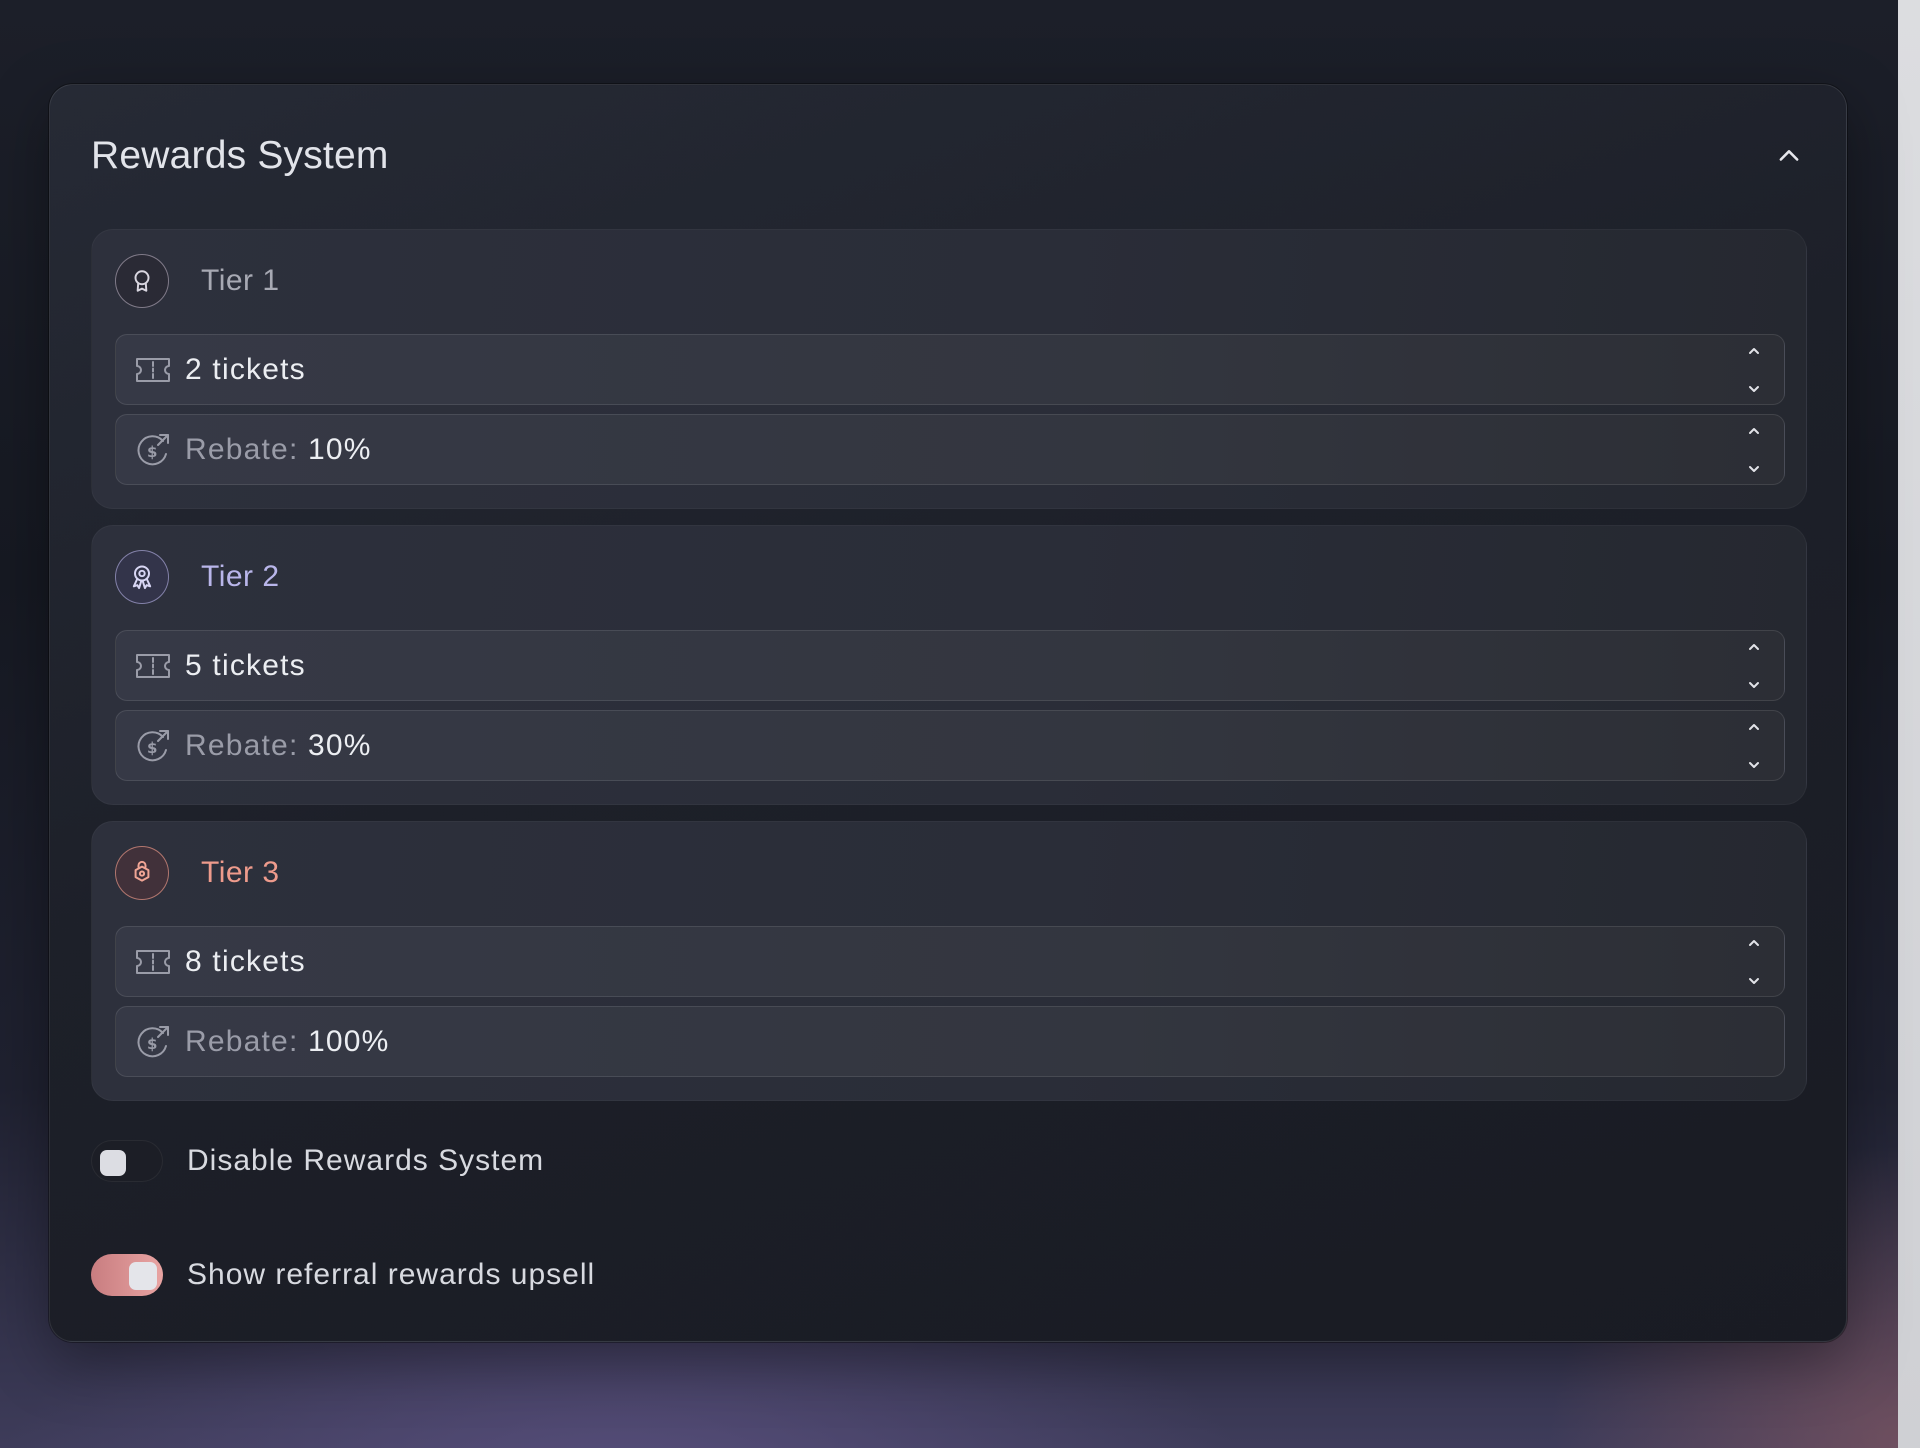 The width and height of the screenshot is (1920, 1448). What do you see at coordinates (127, 1275) in the screenshot?
I see `referral-upsell-toggle` at bounding box center [127, 1275].